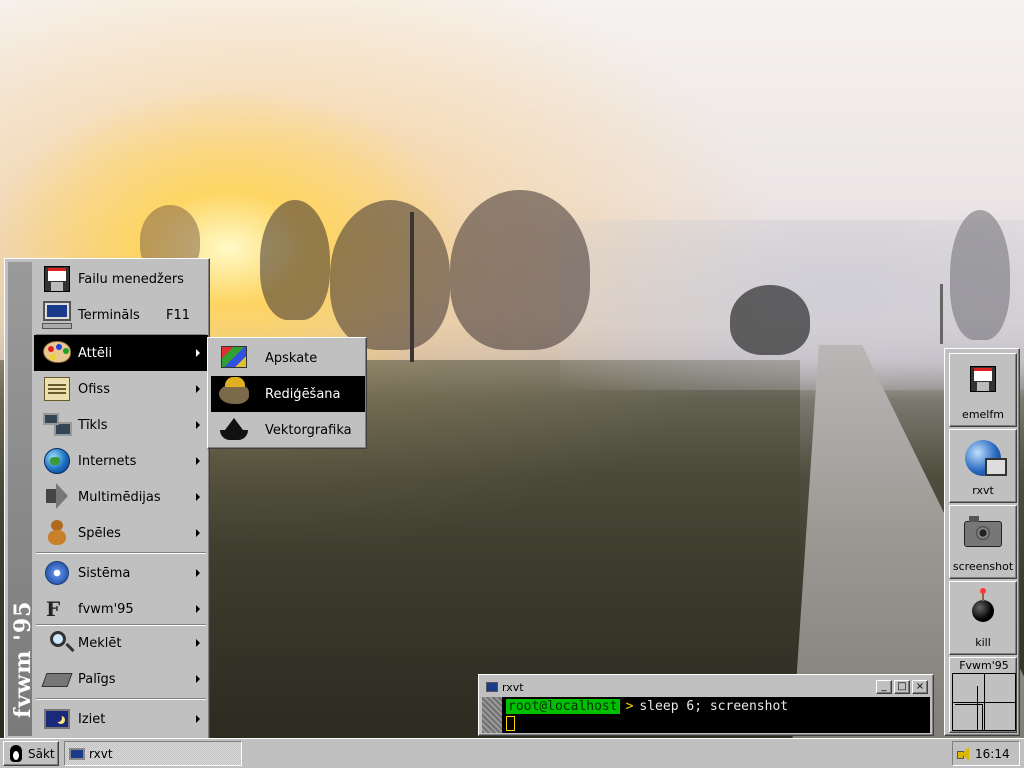 The height and width of the screenshot is (768, 1024). I want to click on menu-item-terminal: Termināls F11, so click(121, 315).